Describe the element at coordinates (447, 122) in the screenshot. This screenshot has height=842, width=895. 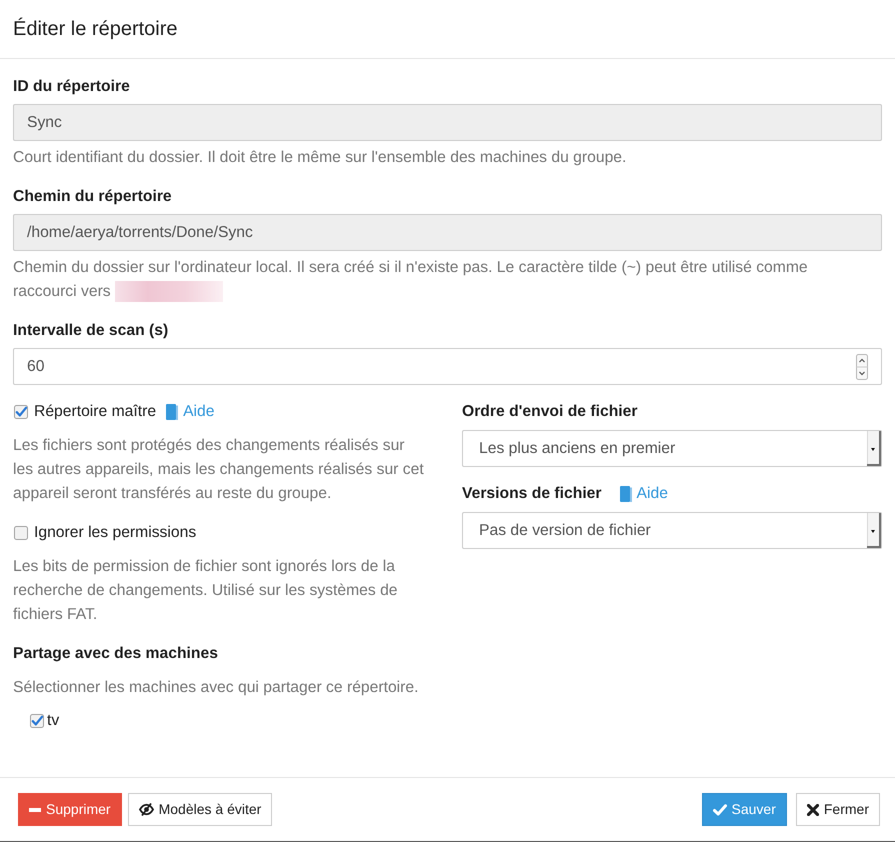
I see `text-field: Sync` at that location.